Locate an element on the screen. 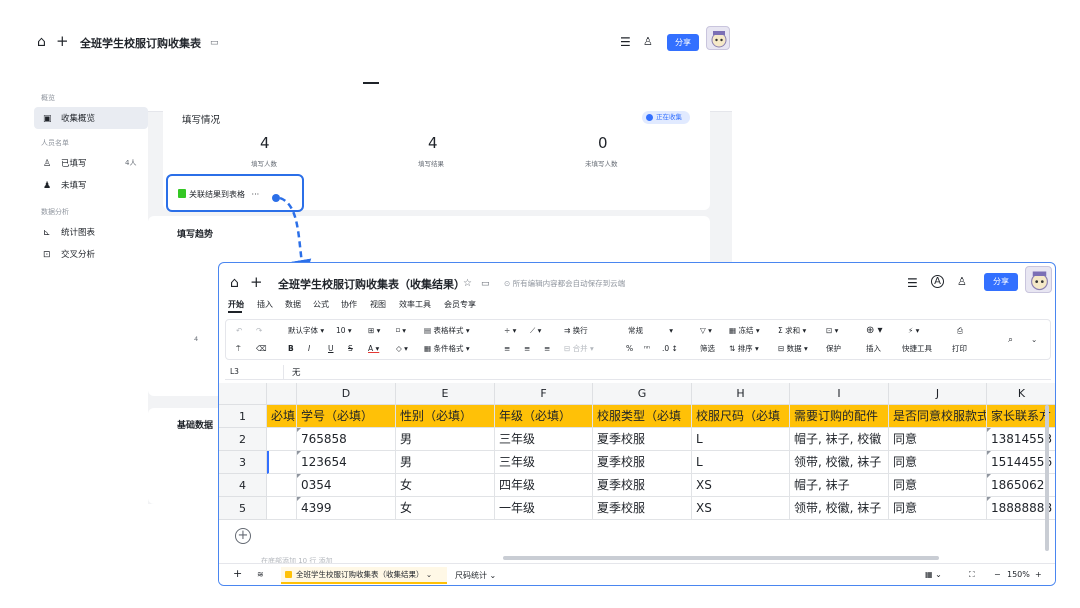 This screenshot has width=1080, height=608. col-header-g: G is located at coordinates (642, 394).